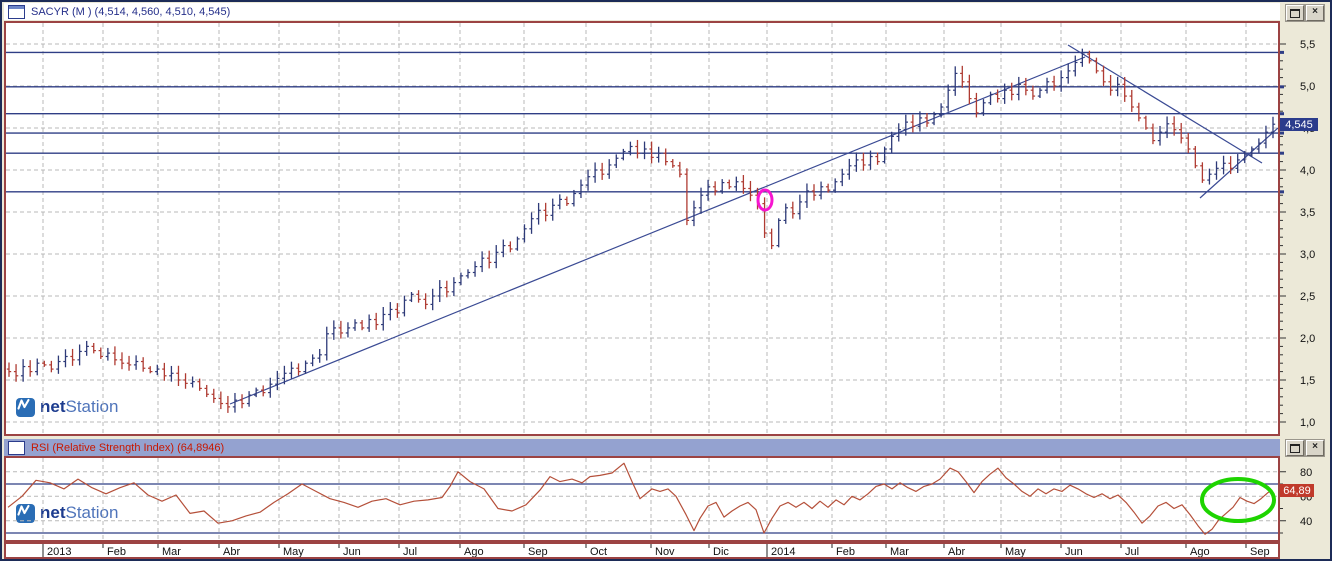  Describe the element at coordinates (899, 551) in the screenshot. I see `date-label: Mar` at that location.